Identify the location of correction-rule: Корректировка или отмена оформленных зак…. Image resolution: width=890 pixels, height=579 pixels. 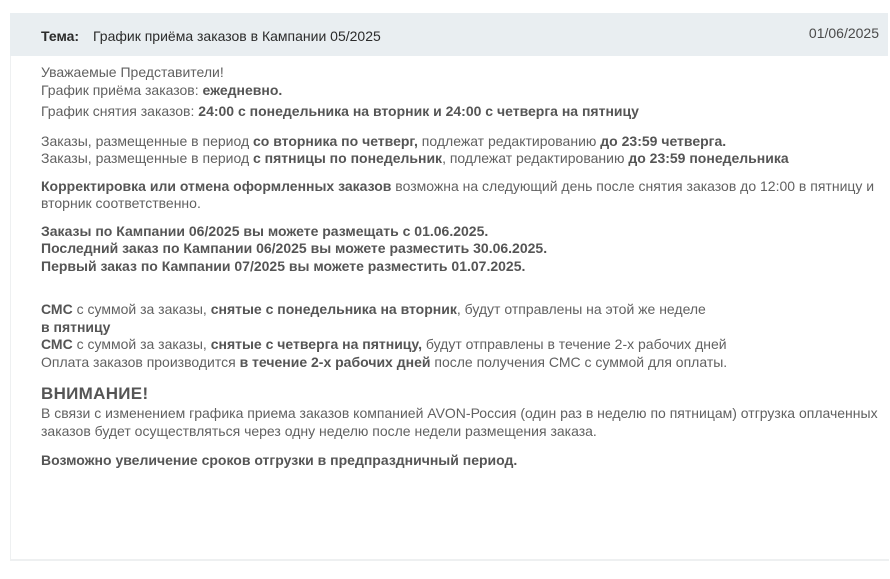
(458, 194).